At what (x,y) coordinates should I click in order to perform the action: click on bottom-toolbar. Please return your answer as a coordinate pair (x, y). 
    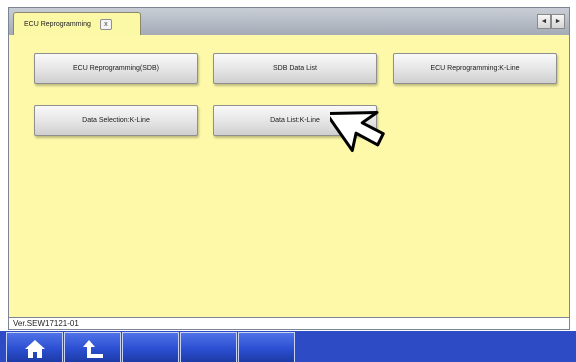
    Looking at the image, I should click on (288, 346).